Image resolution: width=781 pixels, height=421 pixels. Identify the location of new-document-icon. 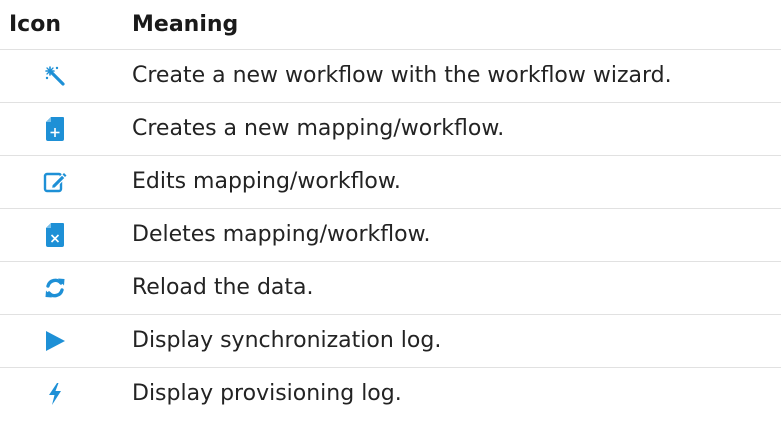
(55, 129).